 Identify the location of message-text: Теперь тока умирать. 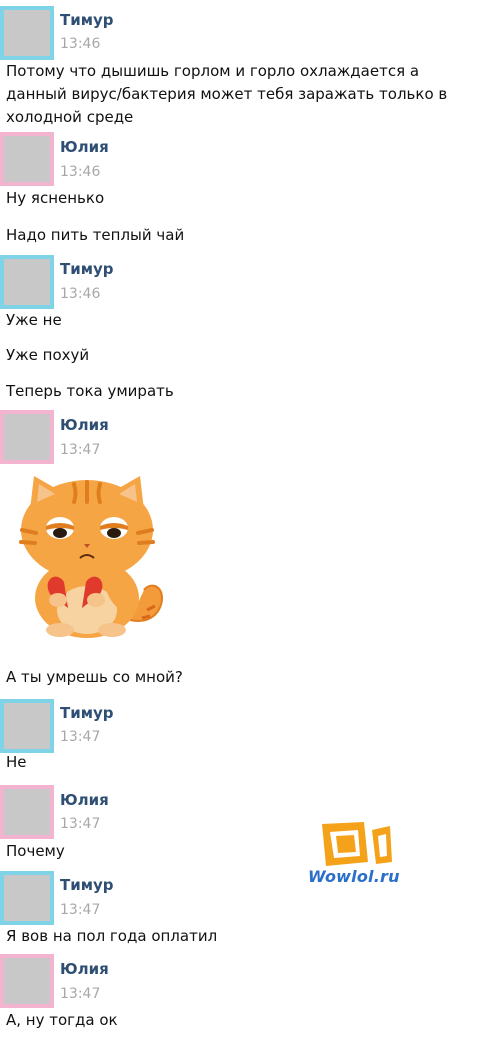
(90, 391).